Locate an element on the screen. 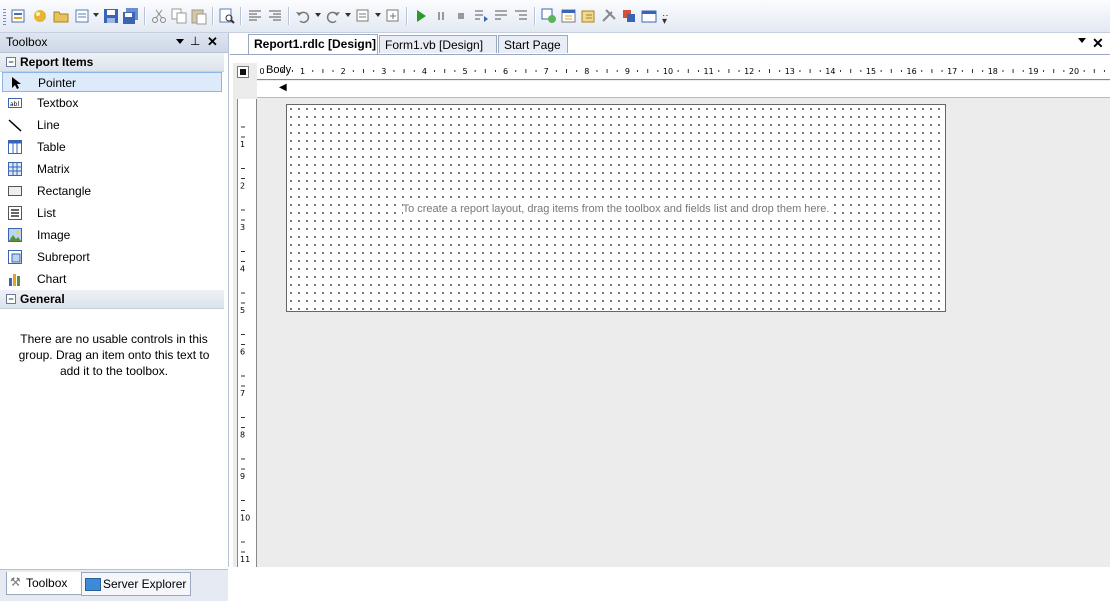 Image resolution: width=1110 pixels, height=601 pixels. tab-server-explorer: Server Explorer is located at coordinates (136, 584).